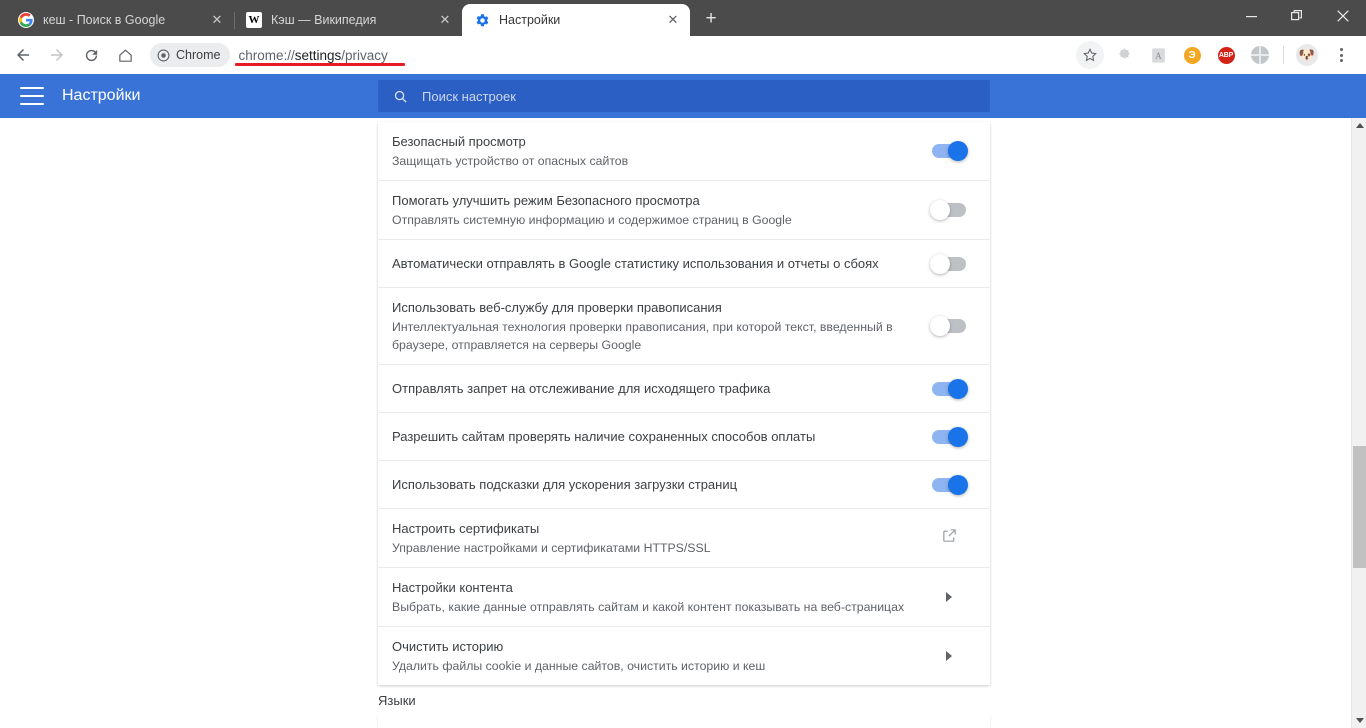 This screenshot has height=728, width=1366. I want to click on adobe-acrobat-icon: A, so click(1158, 55).